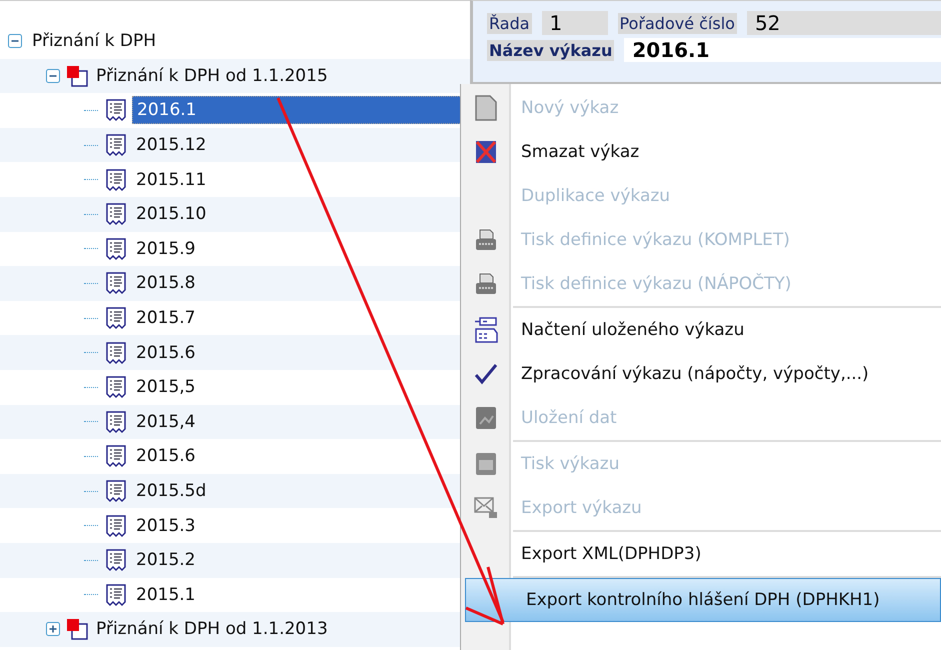 This screenshot has width=941, height=650. I want to click on menu-item: Načtení uloženého výkazu, so click(701, 330).